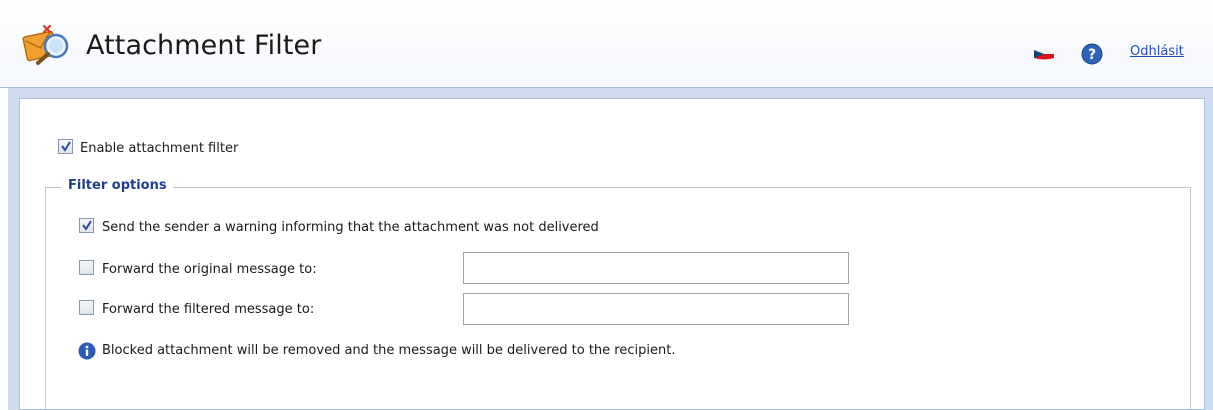 The height and width of the screenshot is (410, 1213). I want to click on forward-original-checkbox, so click(86, 267).